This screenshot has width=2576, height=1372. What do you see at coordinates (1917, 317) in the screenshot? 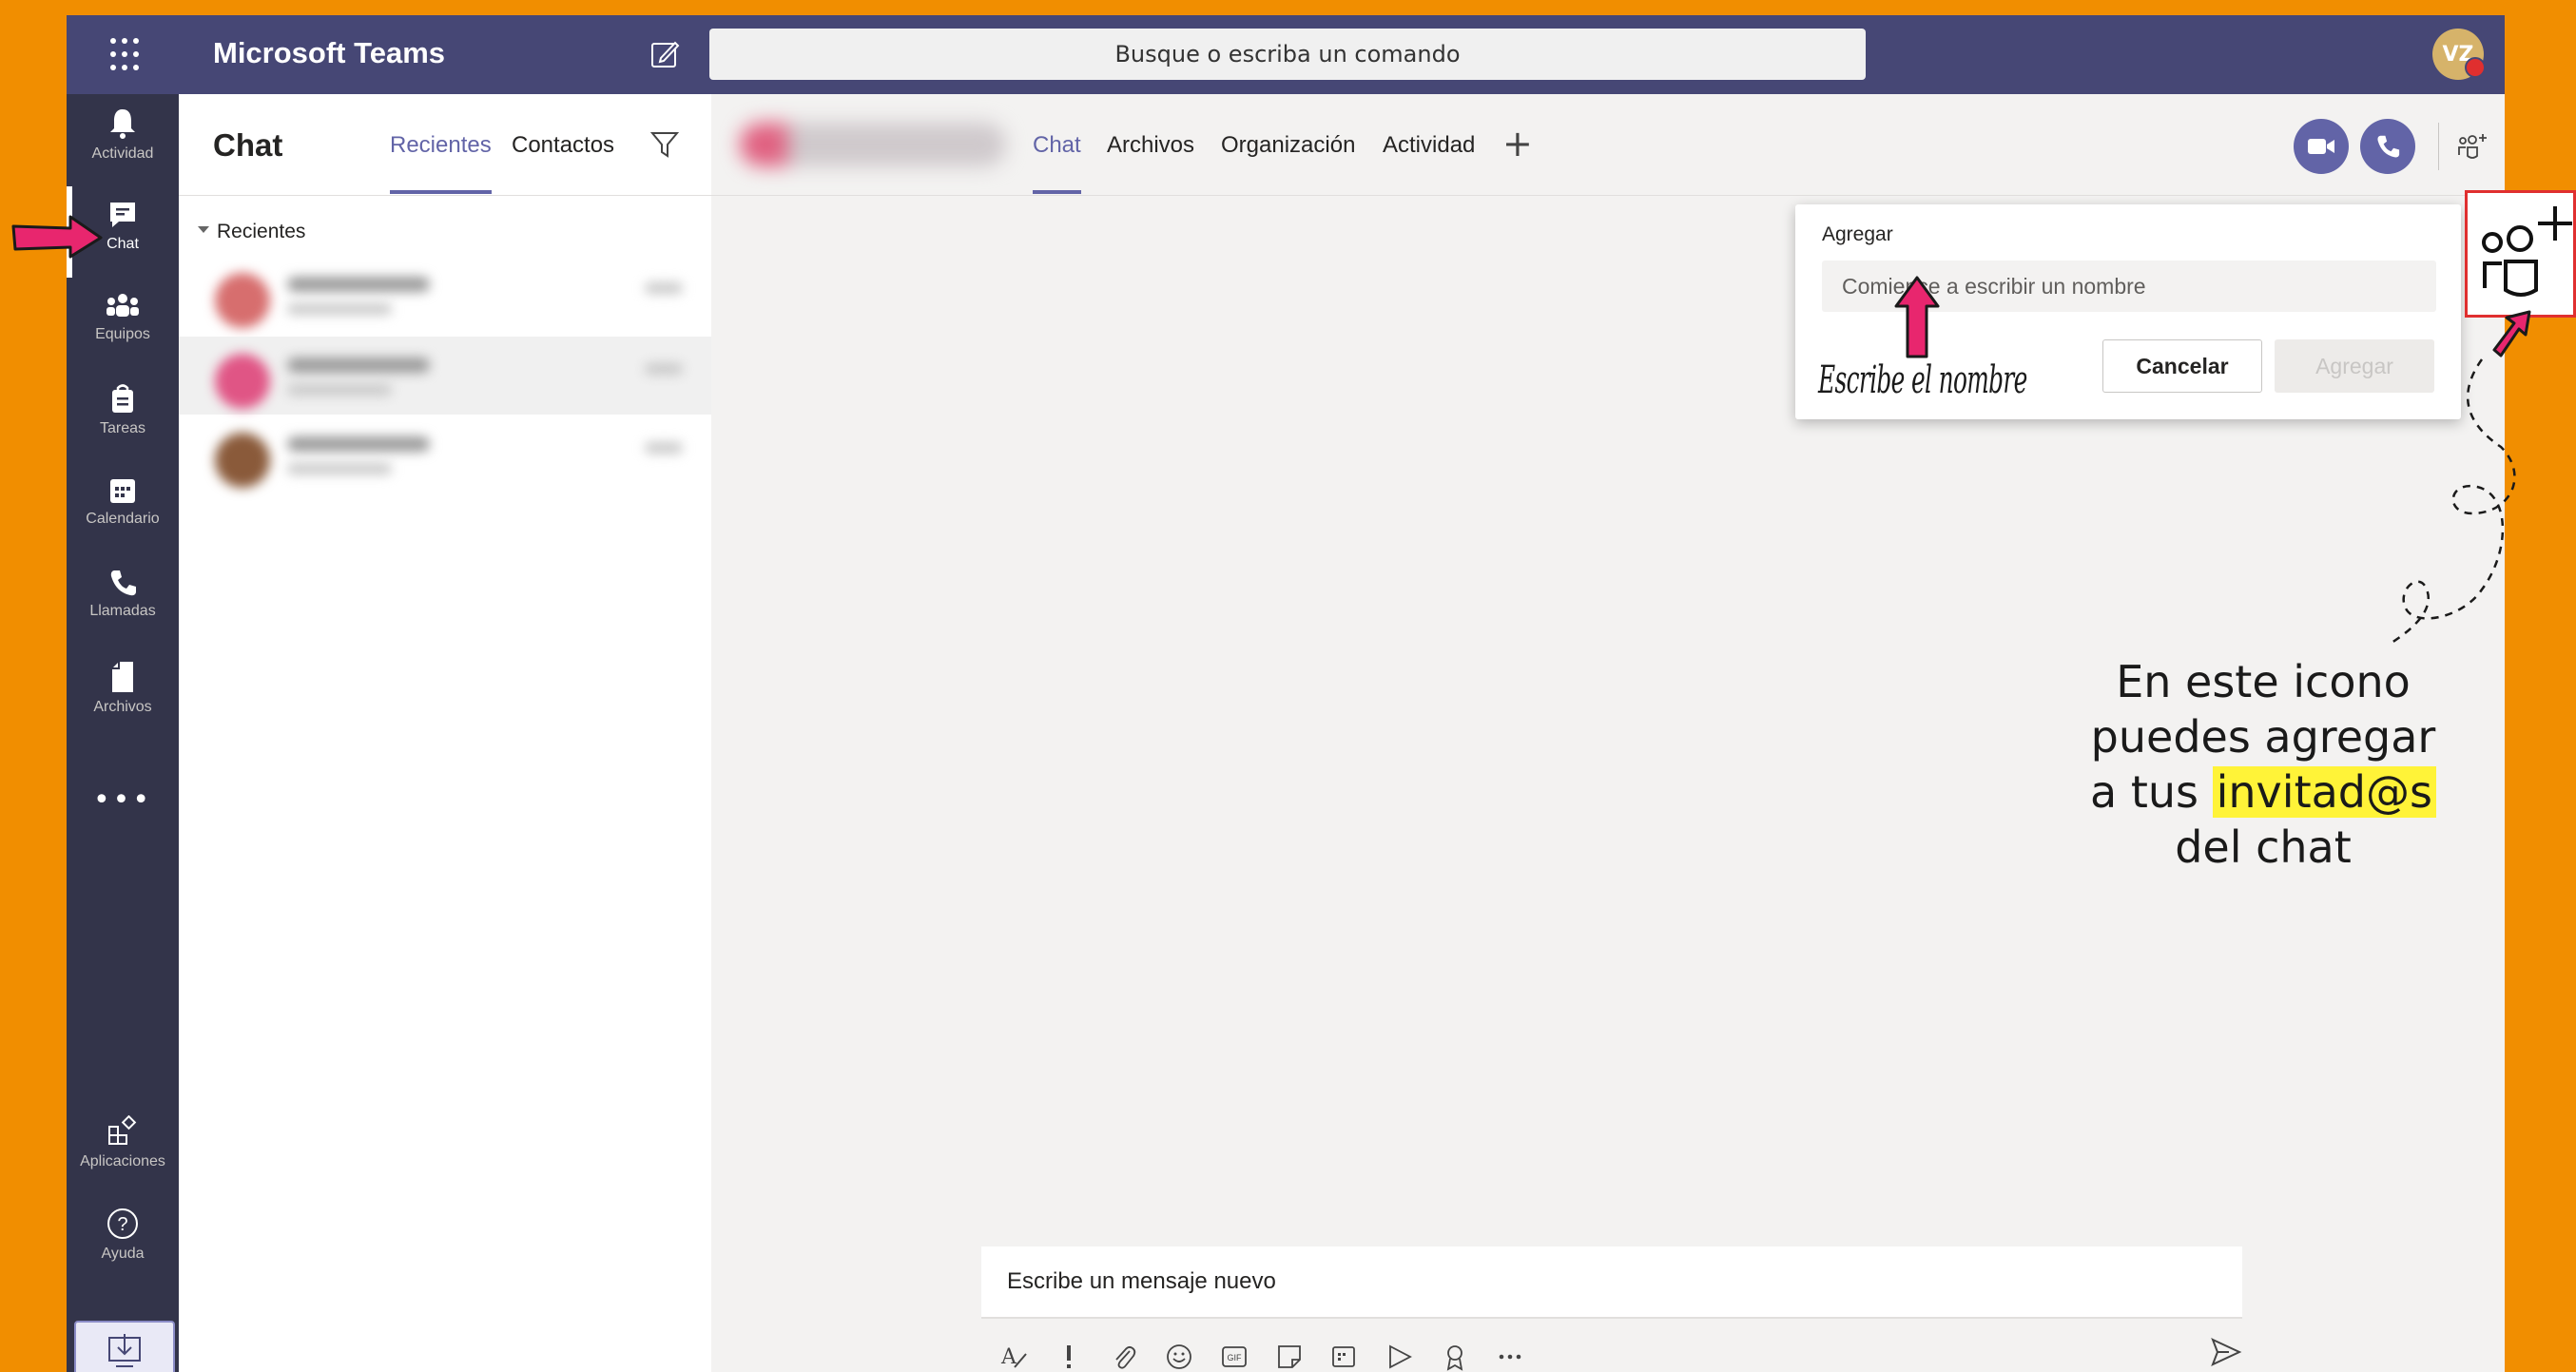
I see `pink-arrow-input` at bounding box center [1917, 317].